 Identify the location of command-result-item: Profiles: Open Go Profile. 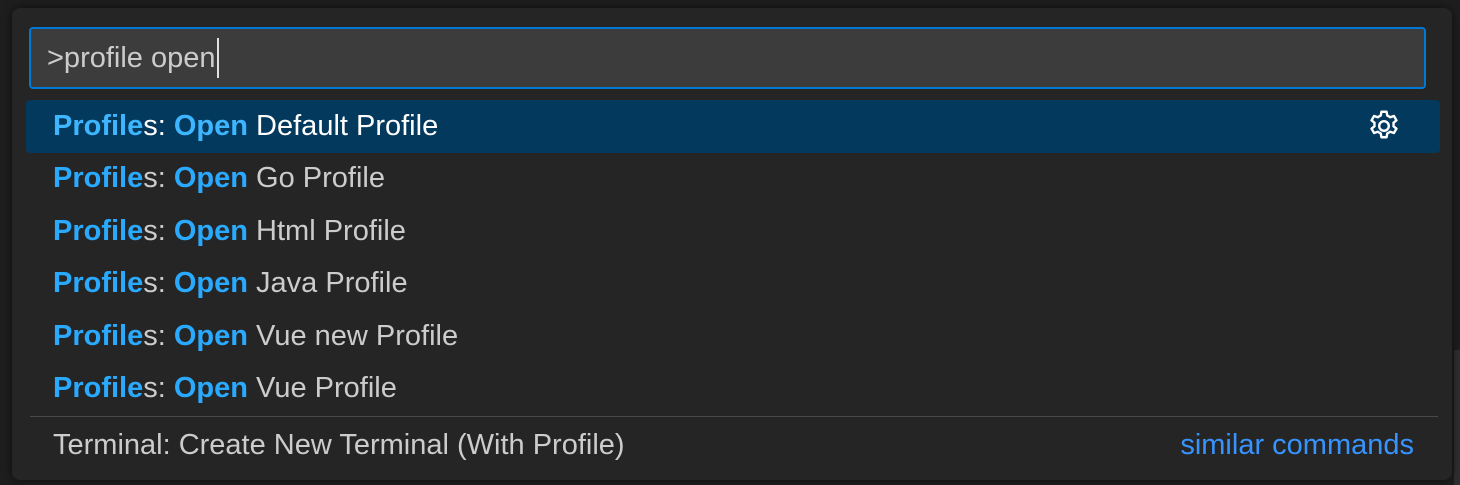
(733, 179).